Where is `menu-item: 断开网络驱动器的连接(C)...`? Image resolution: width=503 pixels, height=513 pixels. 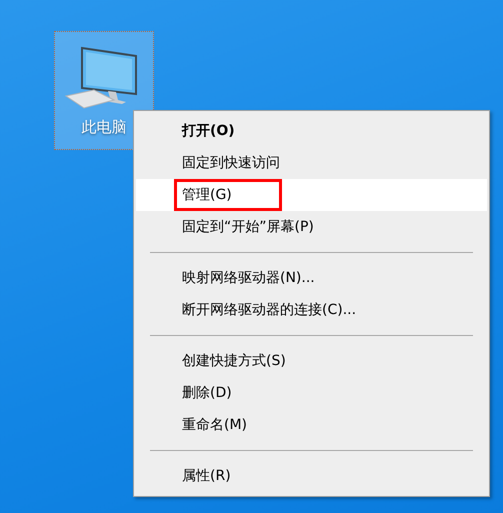
menu-item: 断开网络驱动器的连接(C)... is located at coordinates (311, 310).